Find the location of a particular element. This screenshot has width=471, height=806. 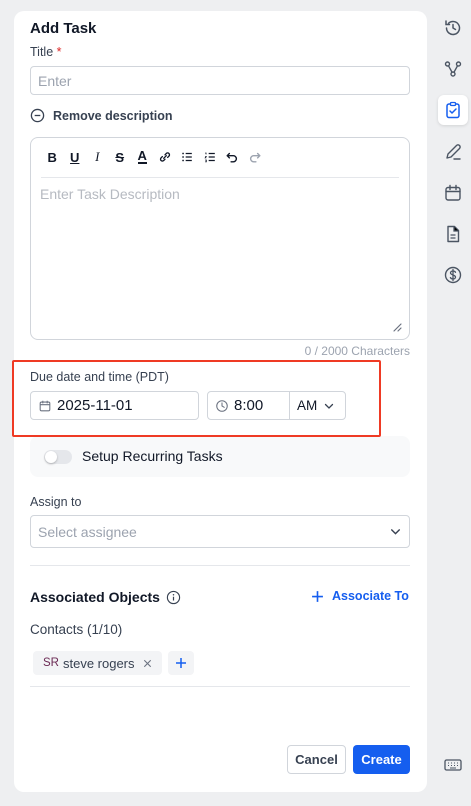

associated-objects-header: Associated Objects is located at coordinates (105, 597).